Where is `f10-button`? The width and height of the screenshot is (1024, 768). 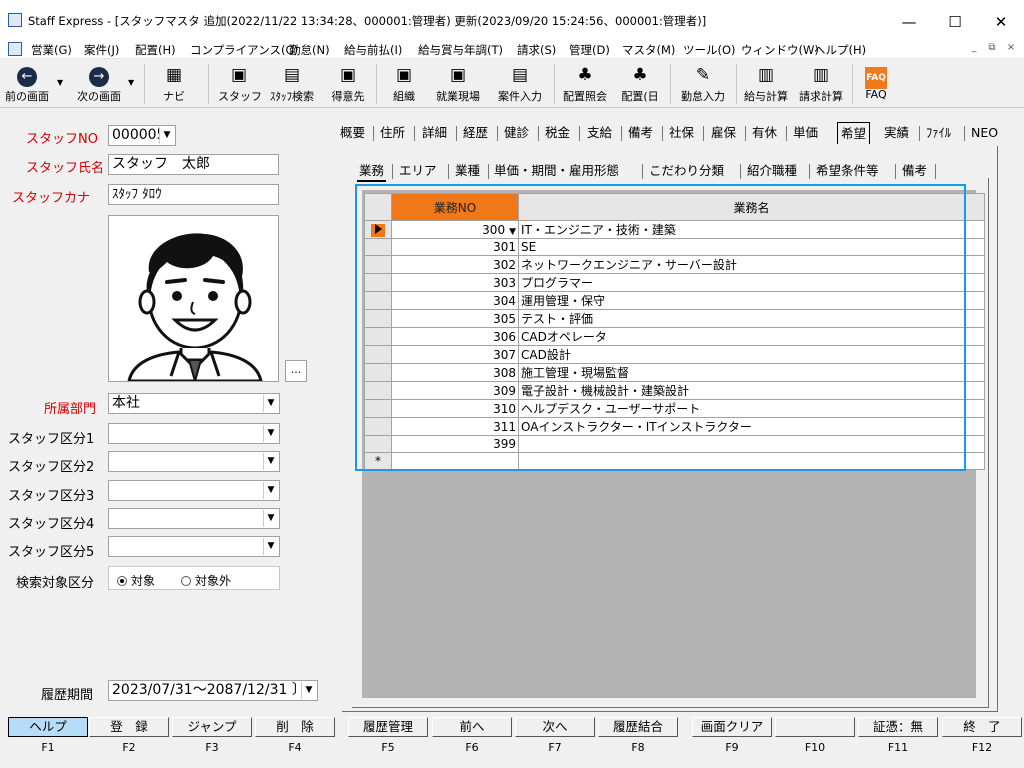 f10-button is located at coordinates (815, 727).